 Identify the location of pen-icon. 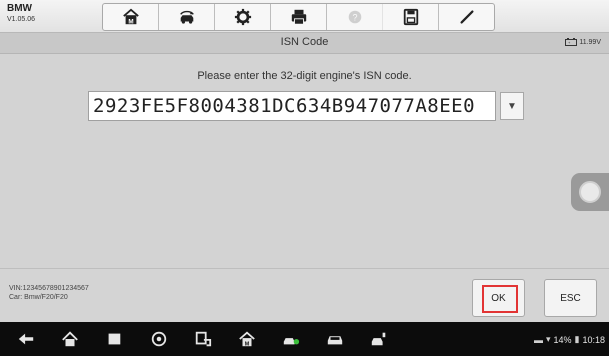
(466, 17).